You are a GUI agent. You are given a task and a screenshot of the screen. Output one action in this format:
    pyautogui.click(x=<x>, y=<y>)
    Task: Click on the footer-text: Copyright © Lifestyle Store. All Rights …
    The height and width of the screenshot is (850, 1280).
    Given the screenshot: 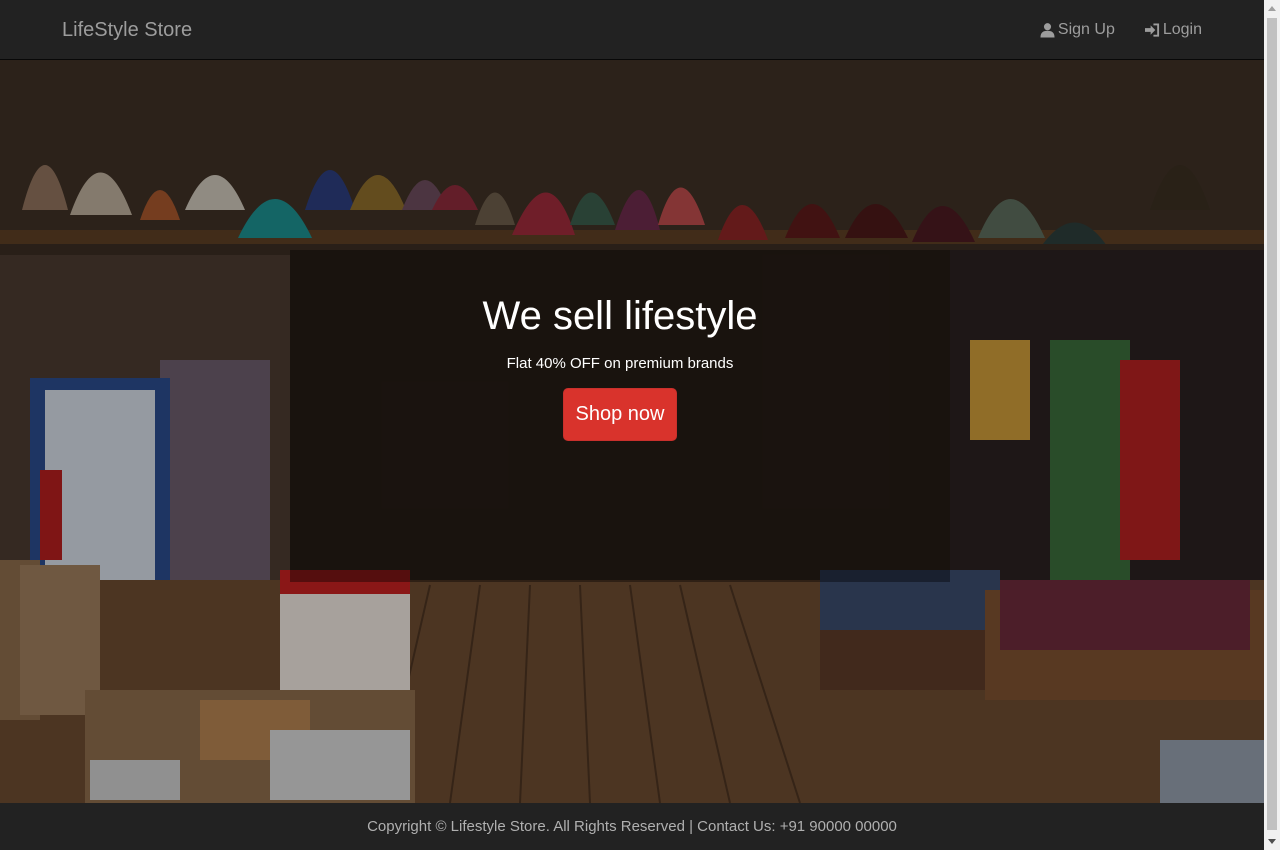 What is the action you would take?
    pyautogui.click(x=632, y=826)
    